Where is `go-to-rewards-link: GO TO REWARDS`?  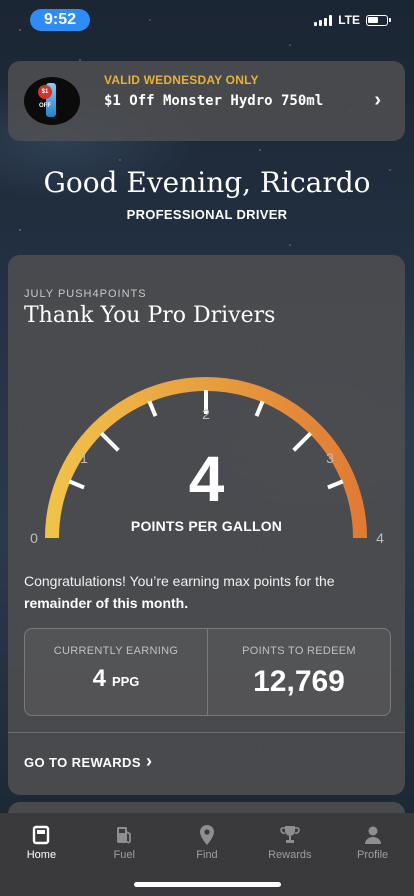
go-to-rewards-link: GO TO REWARDS is located at coordinates (82, 762).